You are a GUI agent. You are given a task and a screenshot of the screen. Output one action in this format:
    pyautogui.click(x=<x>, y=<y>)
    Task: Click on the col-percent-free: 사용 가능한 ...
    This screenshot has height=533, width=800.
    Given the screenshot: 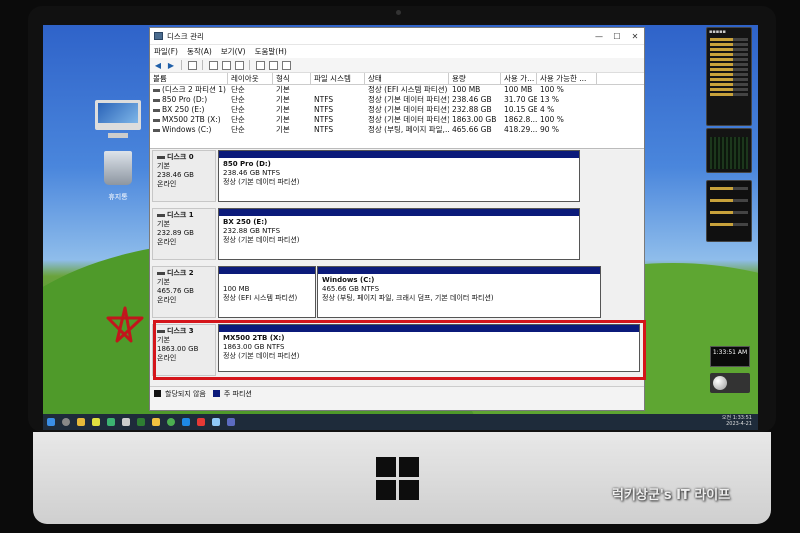 What is the action you would take?
    pyautogui.click(x=567, y=78)
    